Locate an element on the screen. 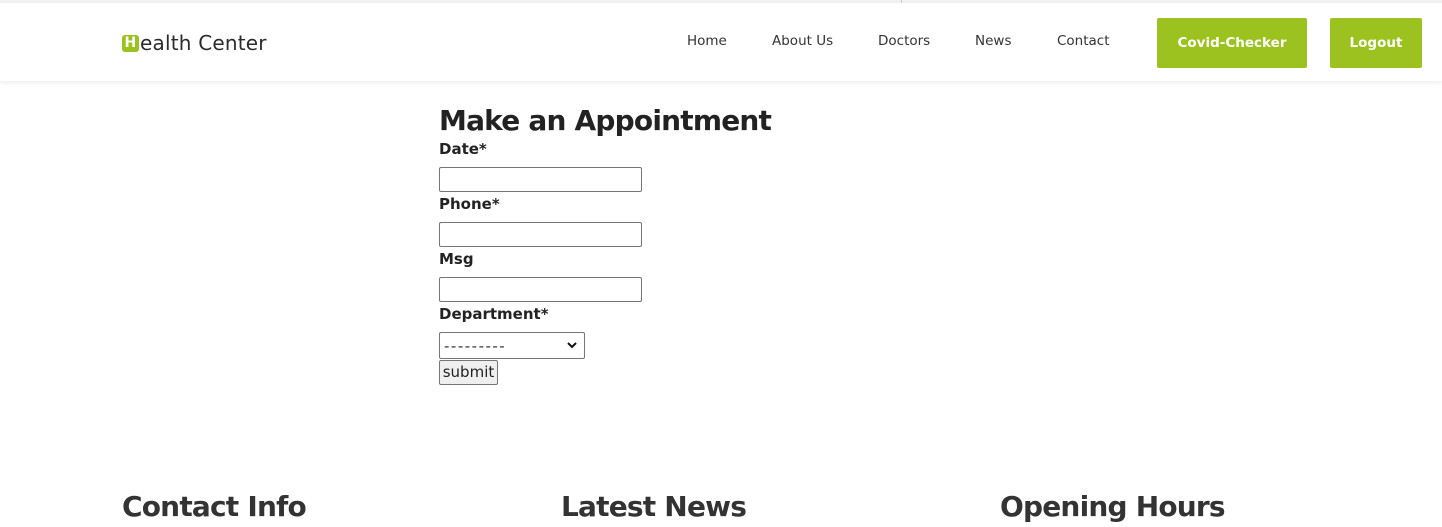 This screenshot has height=527, width=1442. footer-latest-news-heading: Latest News is located at coordinates (654, 506).